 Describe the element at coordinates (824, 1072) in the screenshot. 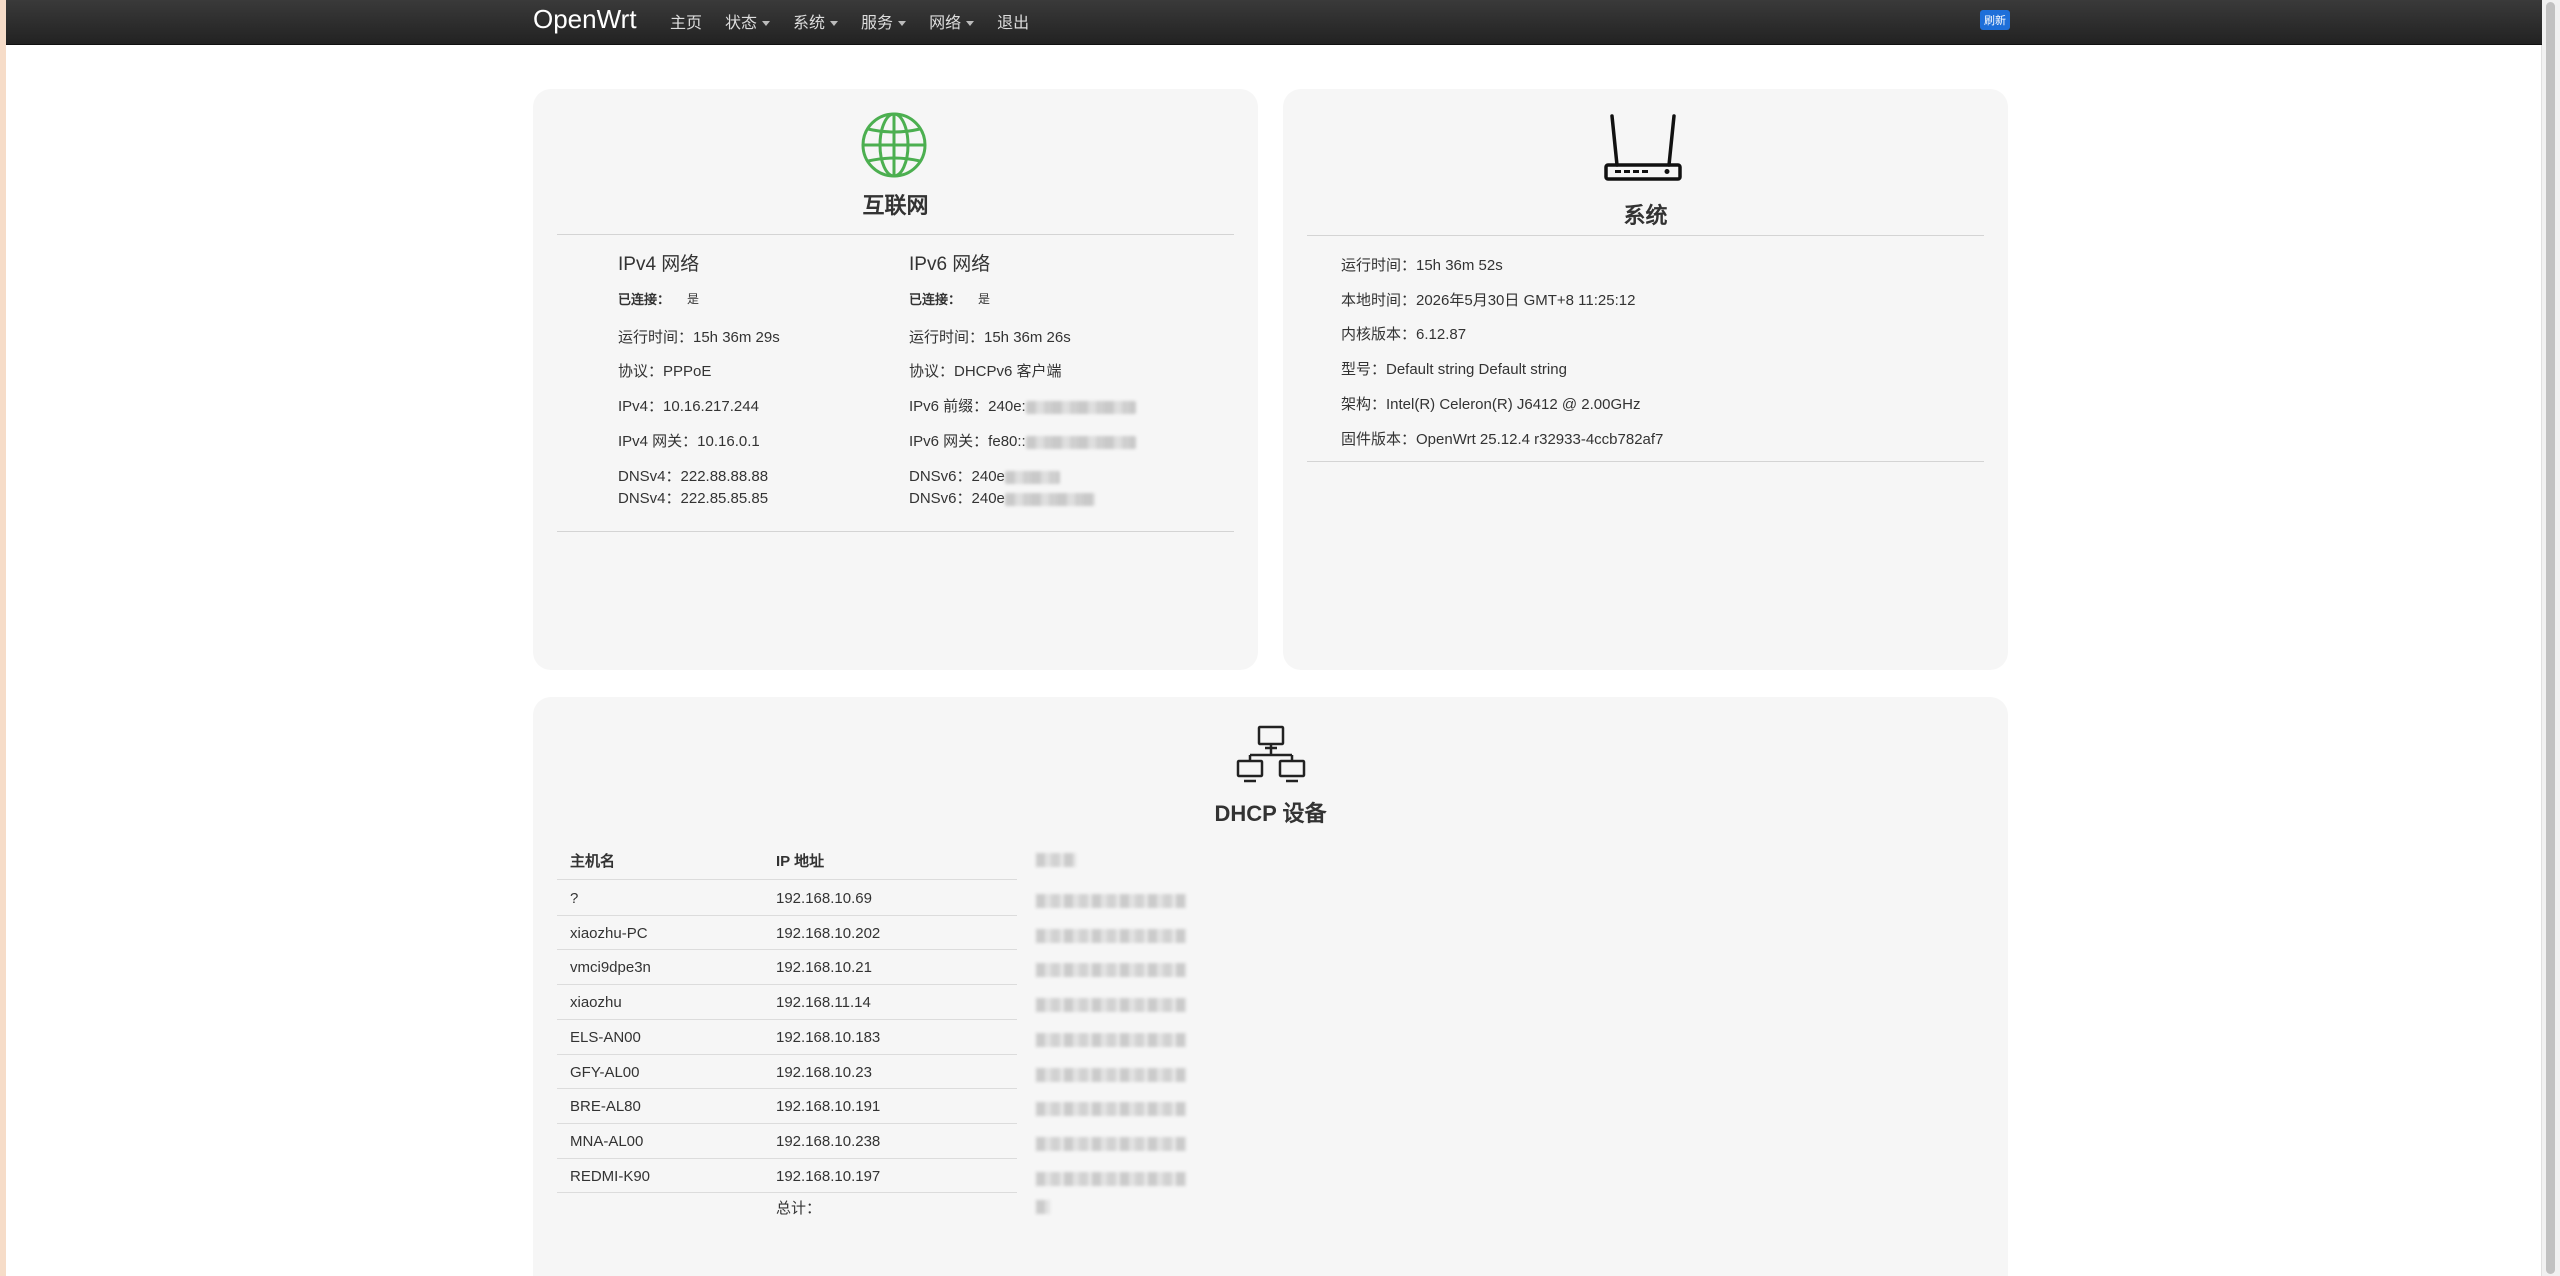

I see `dhcp-ip: 192.168.10.23` at that location.